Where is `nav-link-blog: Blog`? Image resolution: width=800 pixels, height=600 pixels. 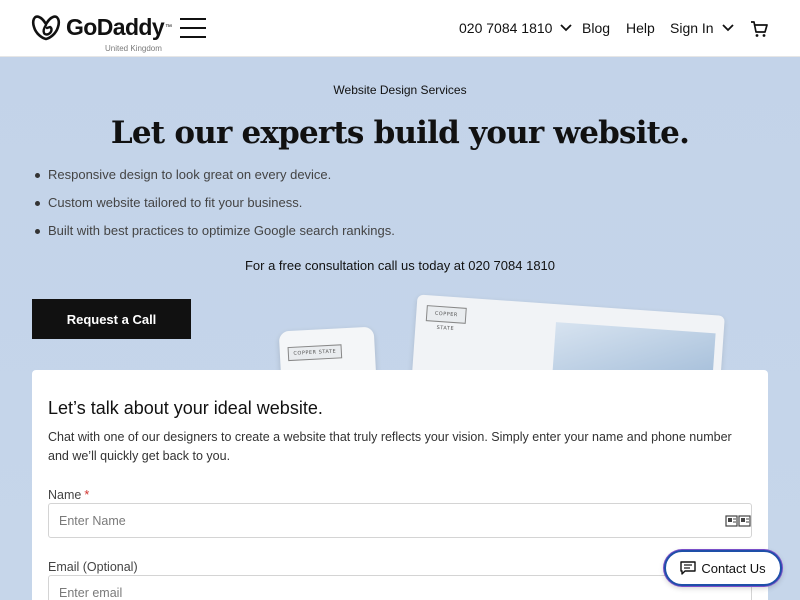 nav-link-blog: Blog is located at coordinates (596, 28).